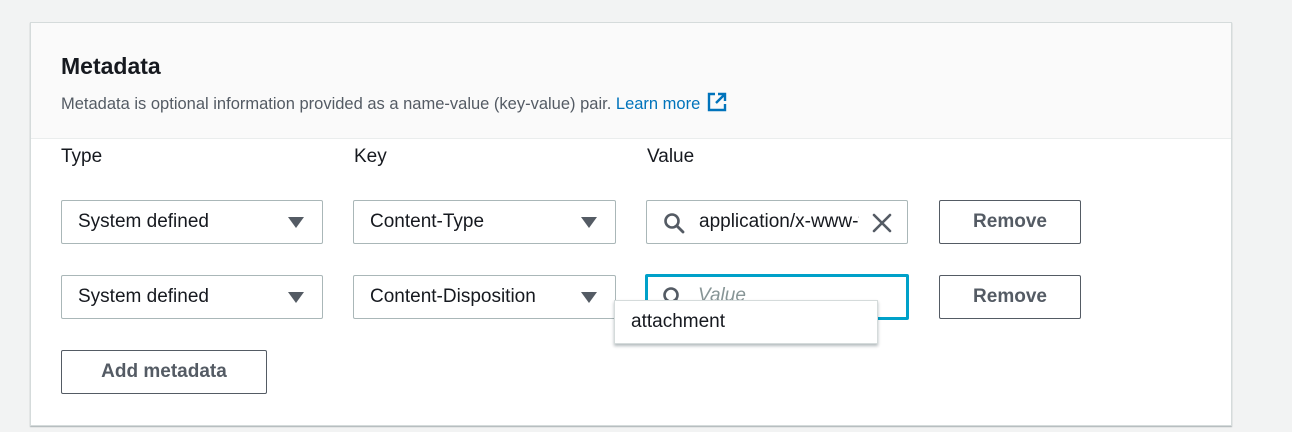  I want to click on key-select-row-1: Content-Type, so click(484, 222).